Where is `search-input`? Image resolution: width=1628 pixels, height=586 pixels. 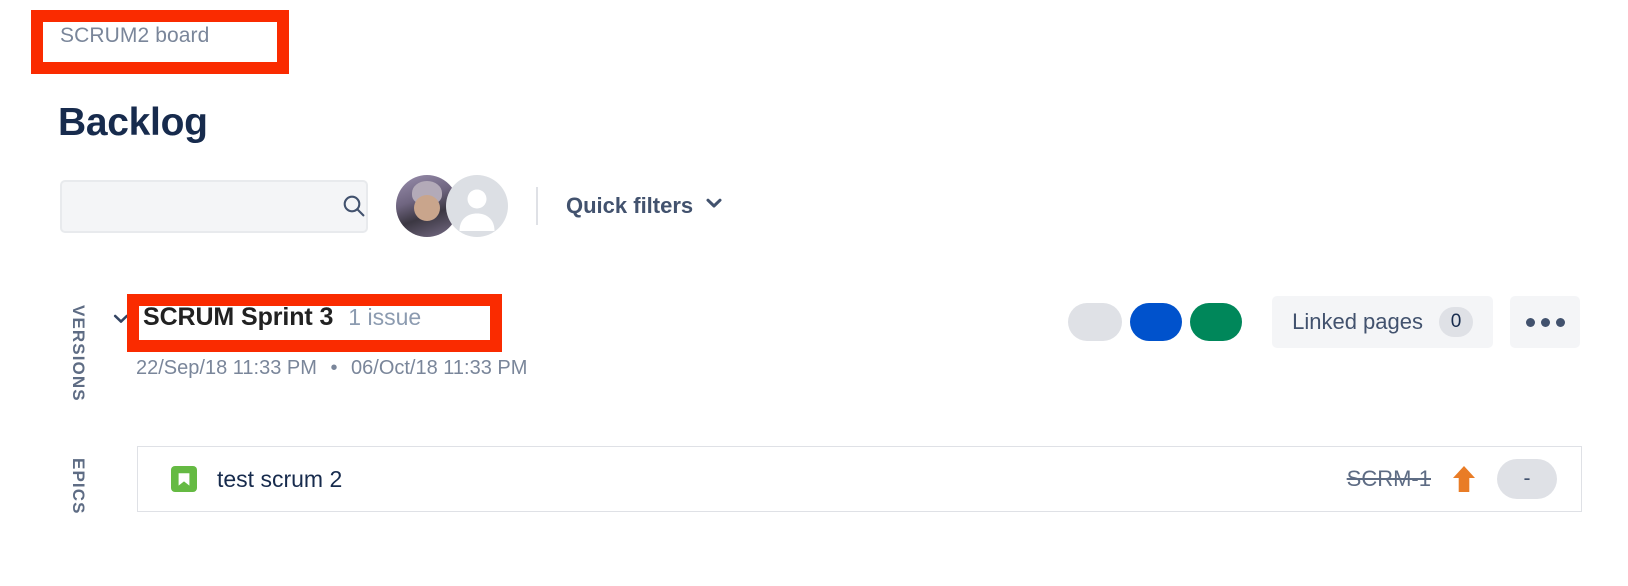
search-input is located at coordinates (208, 206).